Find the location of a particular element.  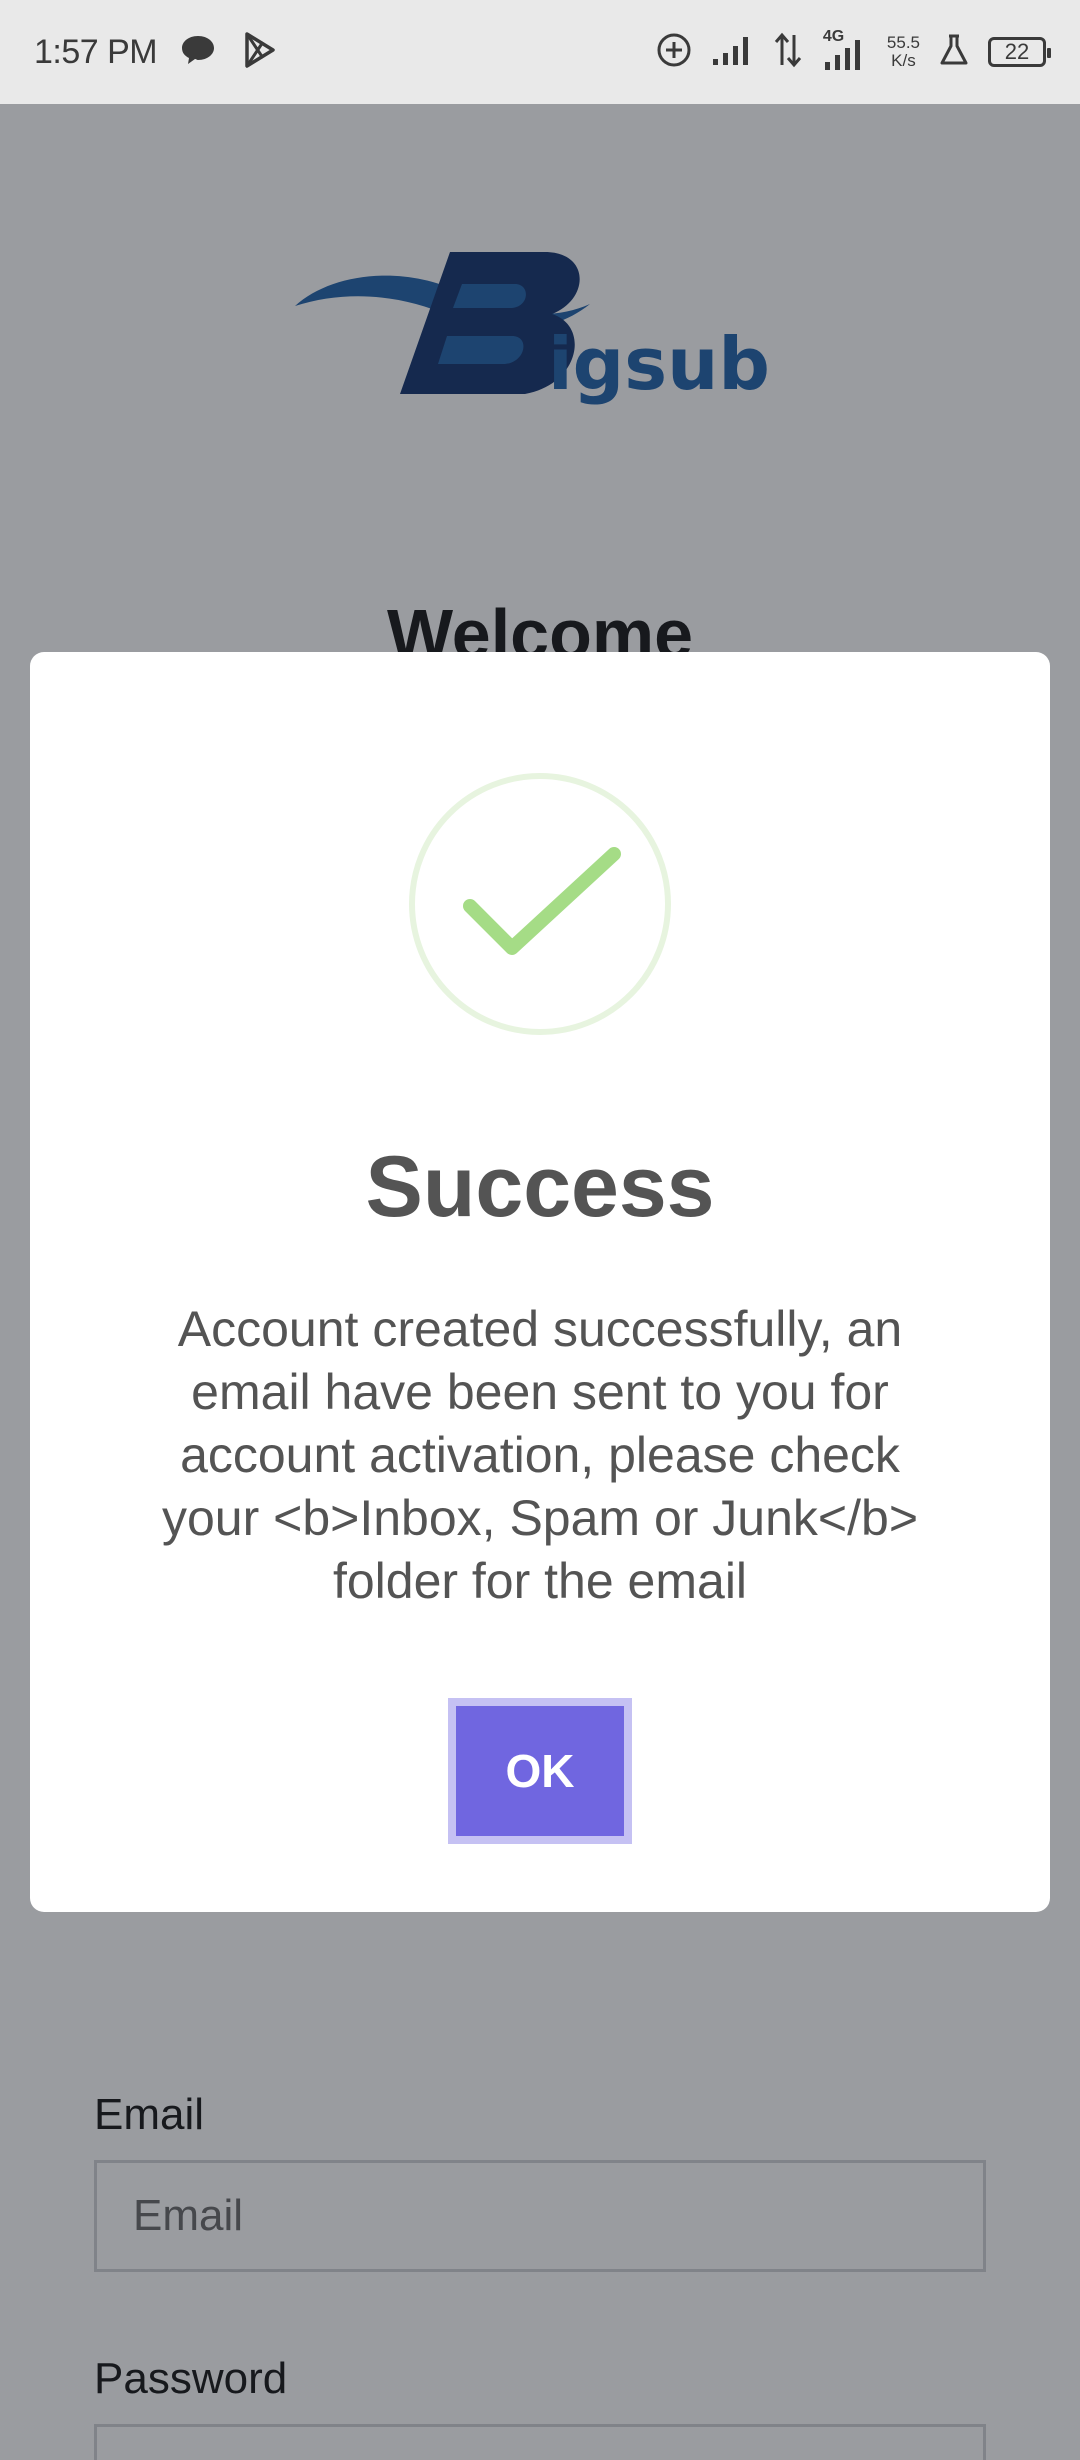

net-speed: 55.5 K/s is located at coordinates (903, 52).